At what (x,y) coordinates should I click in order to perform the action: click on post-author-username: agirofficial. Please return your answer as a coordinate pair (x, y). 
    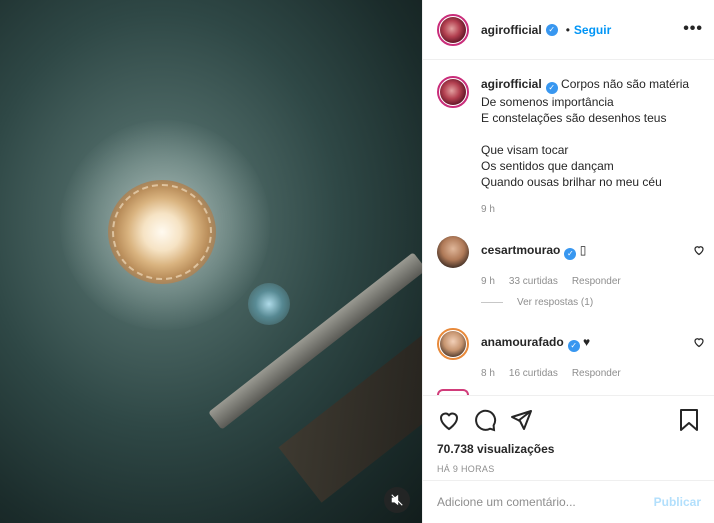
    Looking at the image, I should click on (511, 30).